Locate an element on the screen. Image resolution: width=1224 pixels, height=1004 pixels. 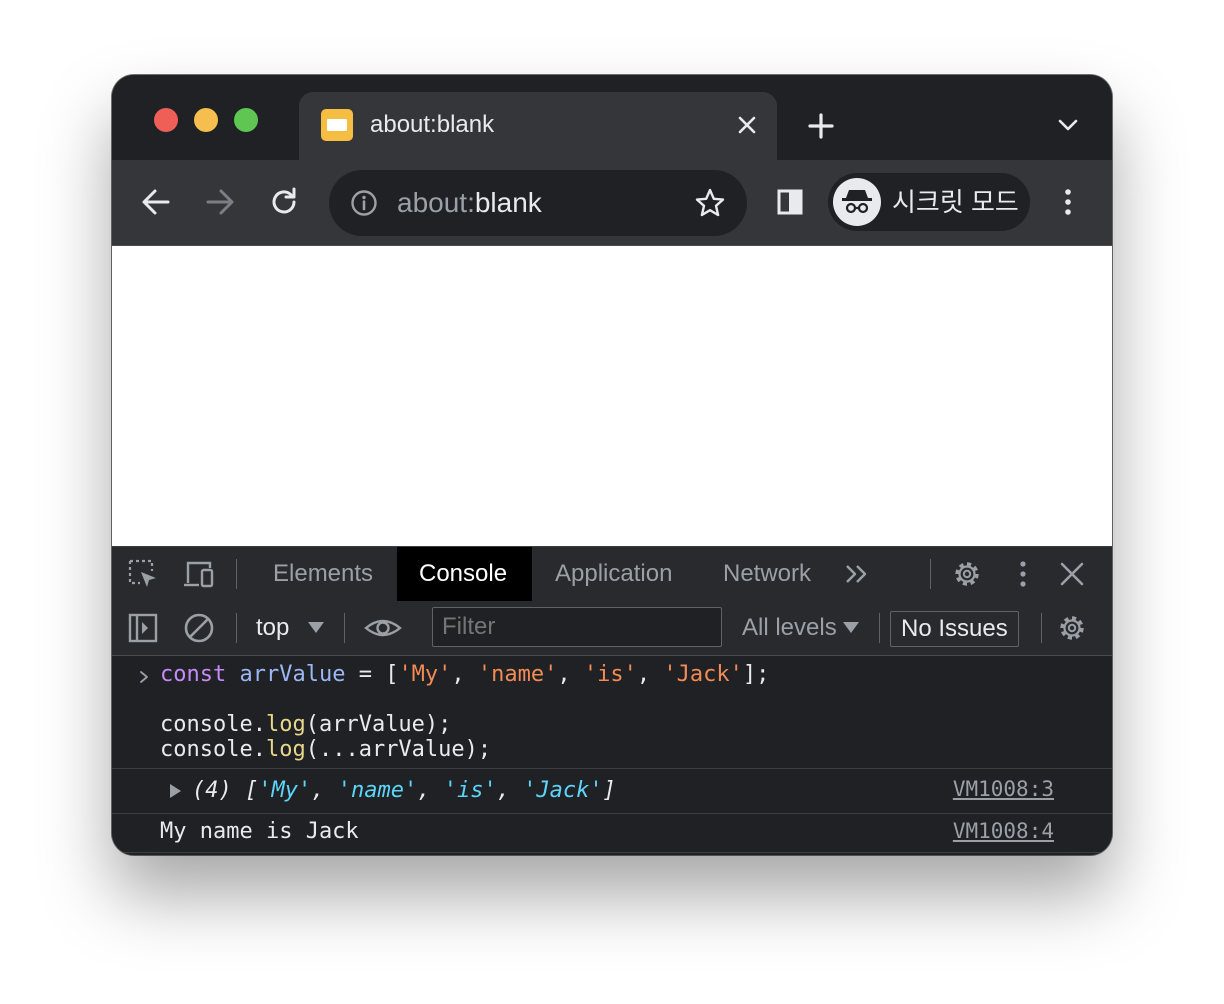
issues-button: No Issues is located at coordinates (954, 629).